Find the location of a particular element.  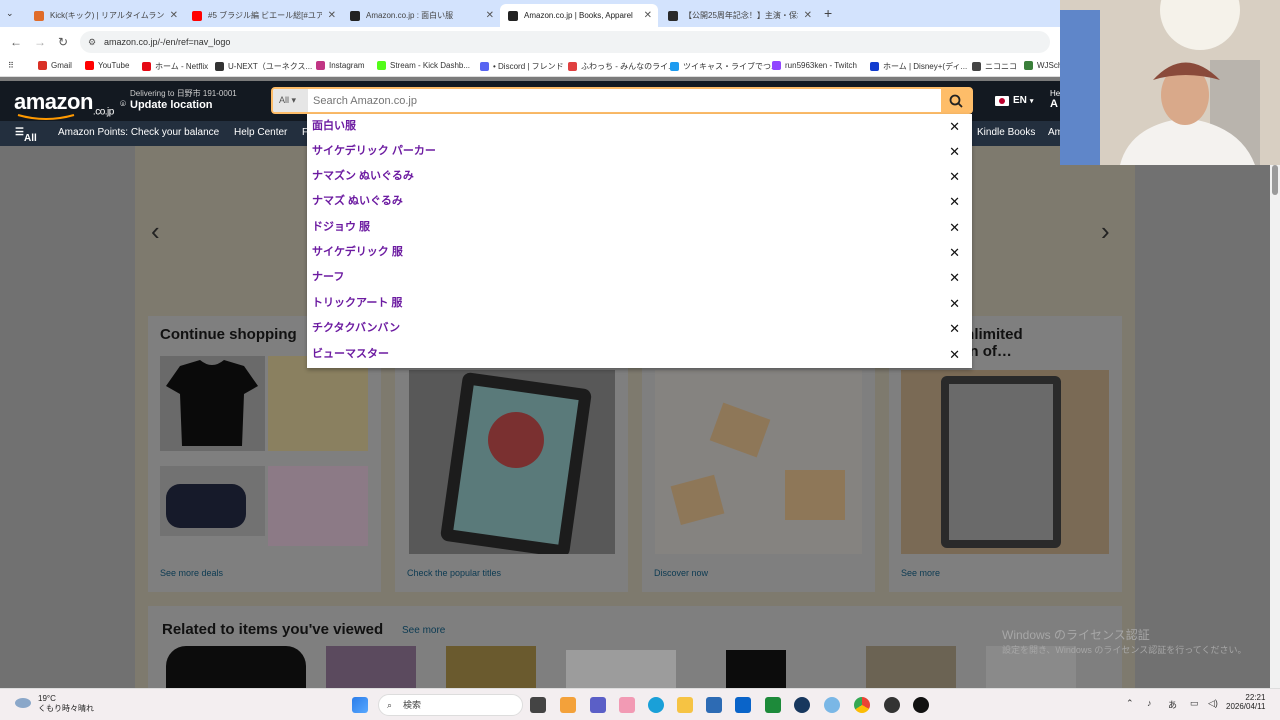

bookmark-youtube: YouTube is located at coordinates (107, 65).